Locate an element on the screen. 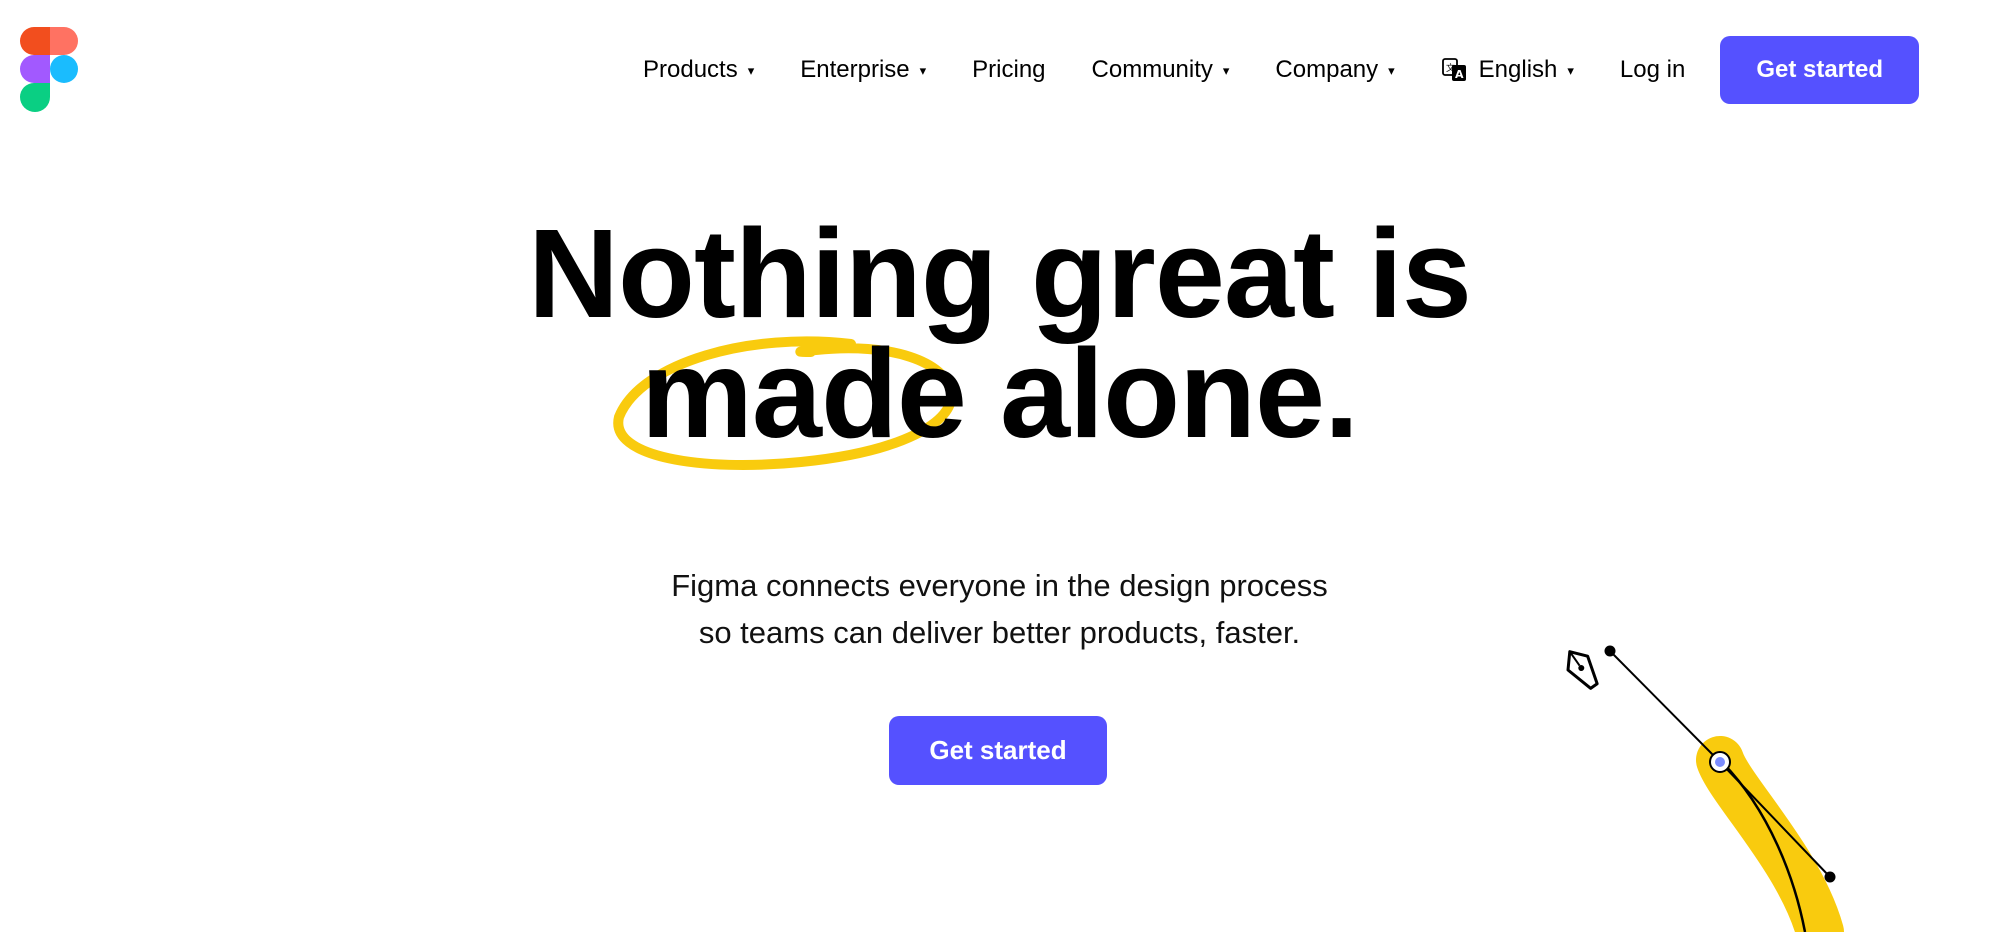 The height and width of the screenshot is (932, 1999). hero-line-2: made alone. is located at coordinates (999, 400).